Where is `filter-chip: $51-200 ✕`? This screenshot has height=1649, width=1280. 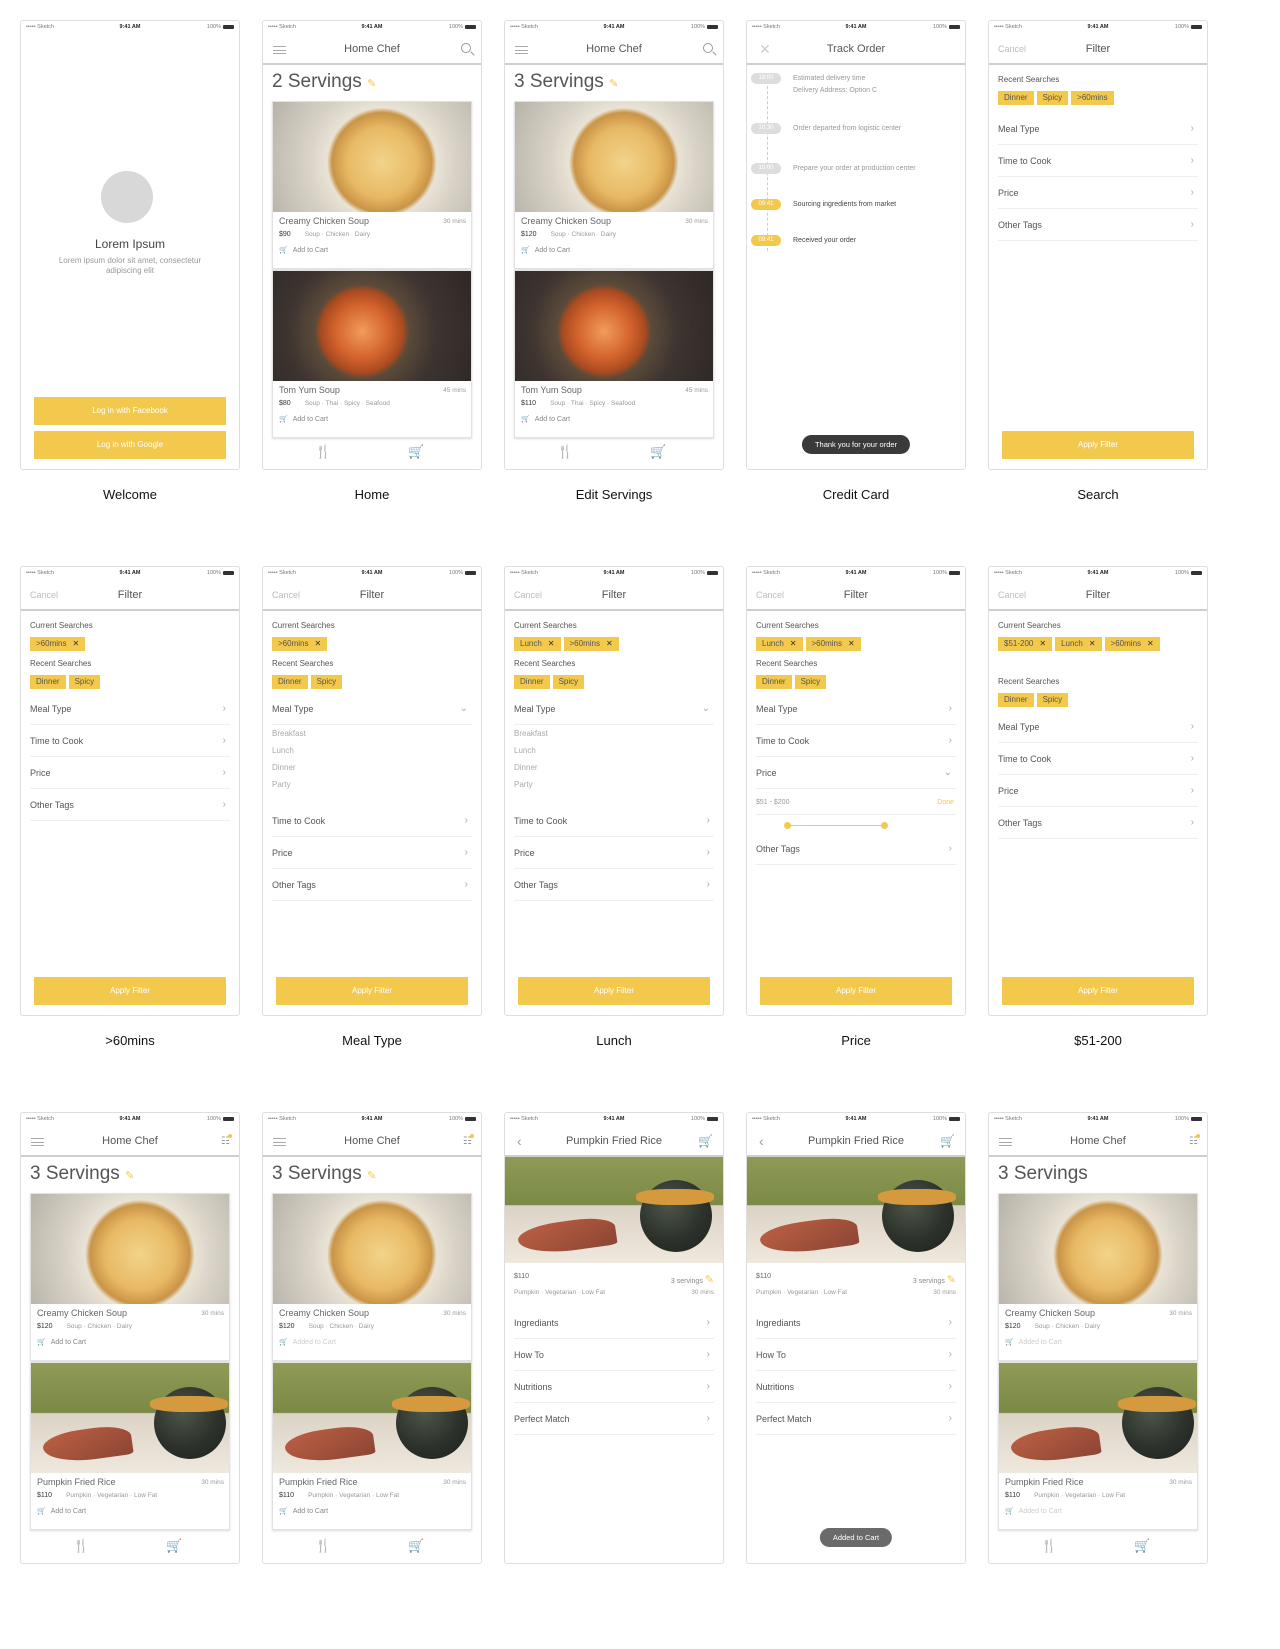 filter-chip: $51-200 ✕ is located at coordinates (1025, 644).